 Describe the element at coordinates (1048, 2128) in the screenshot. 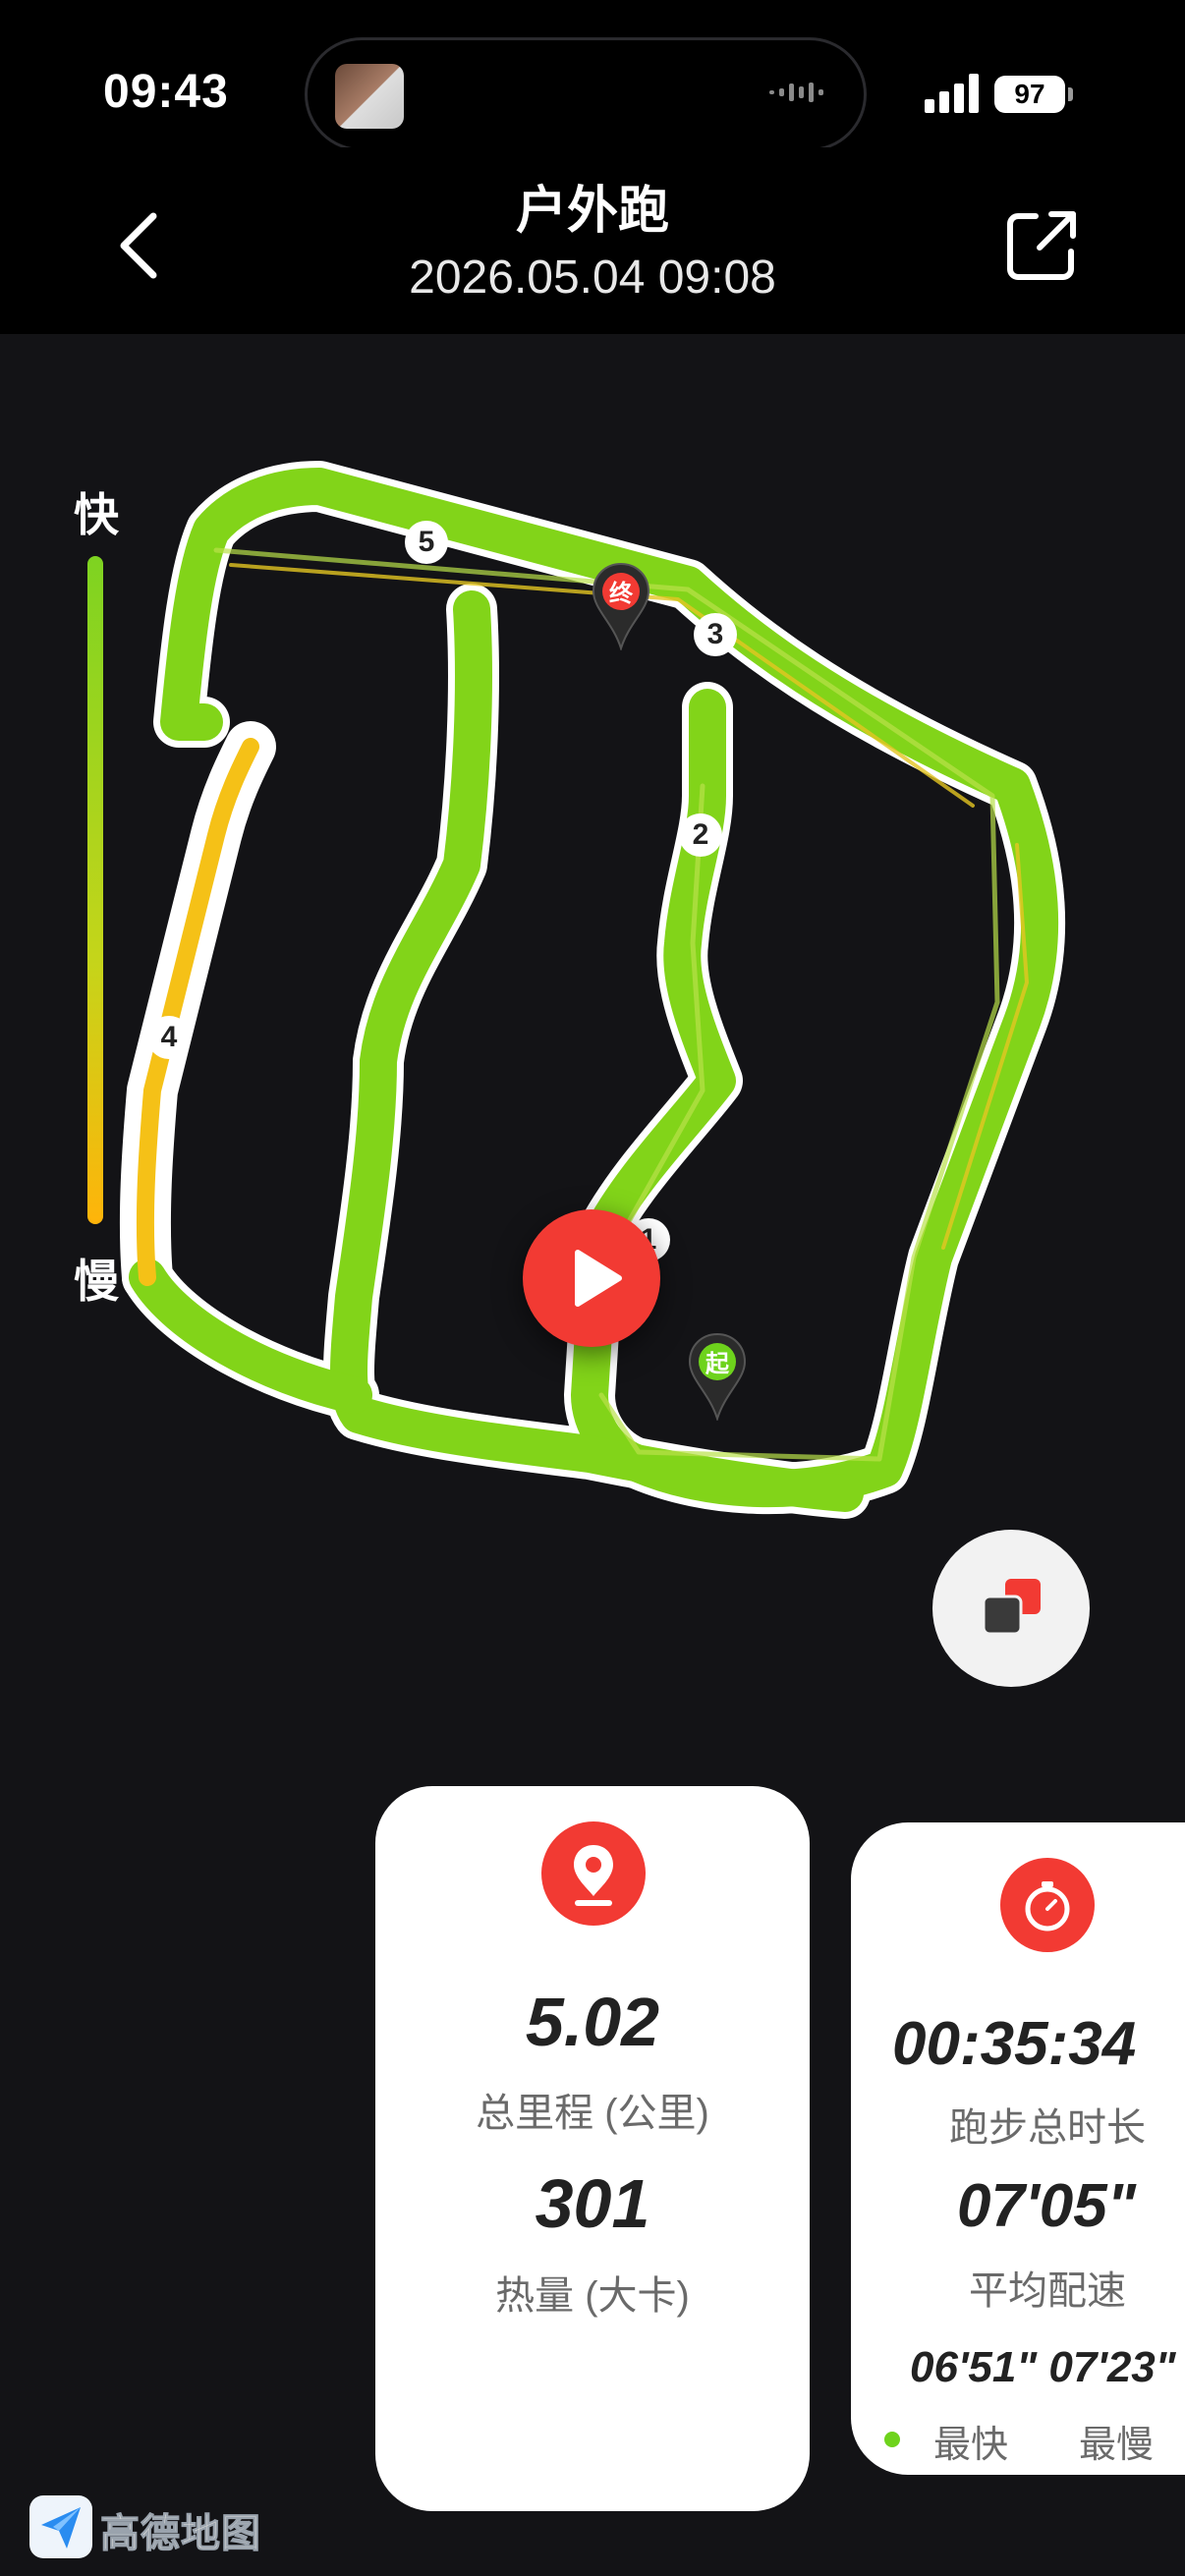

I see `duration-label: 跑步总时长` at that location.